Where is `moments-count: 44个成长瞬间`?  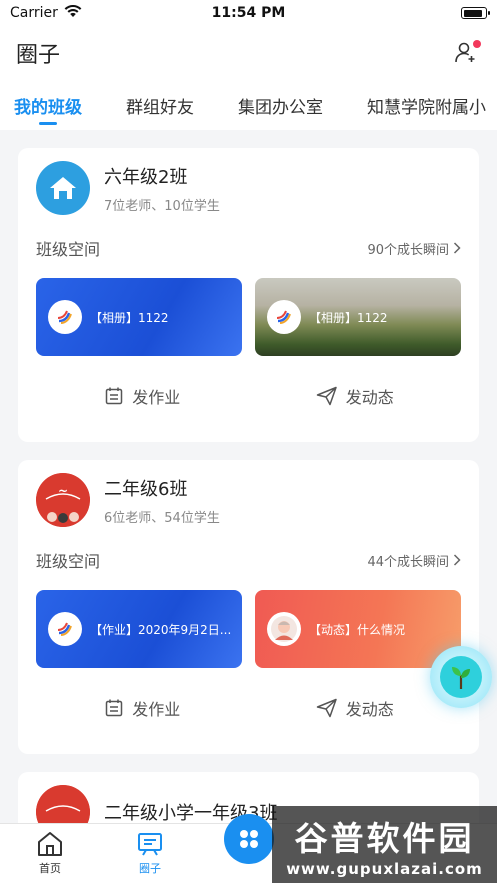
moments-count: 44个成长瞬间 is located at coordinates (414, 560).